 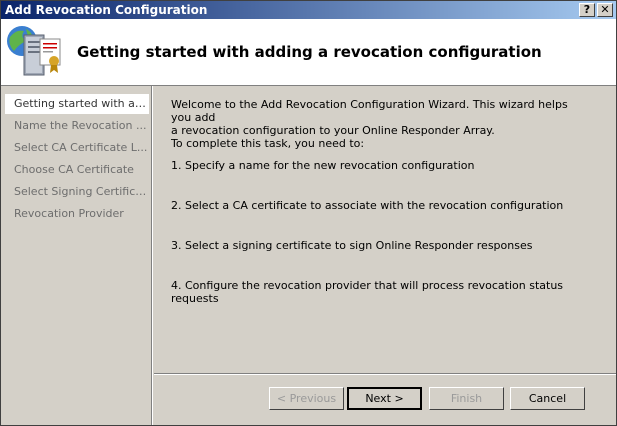 I want to click on next-button: Next >, so click(x=384, y=398).